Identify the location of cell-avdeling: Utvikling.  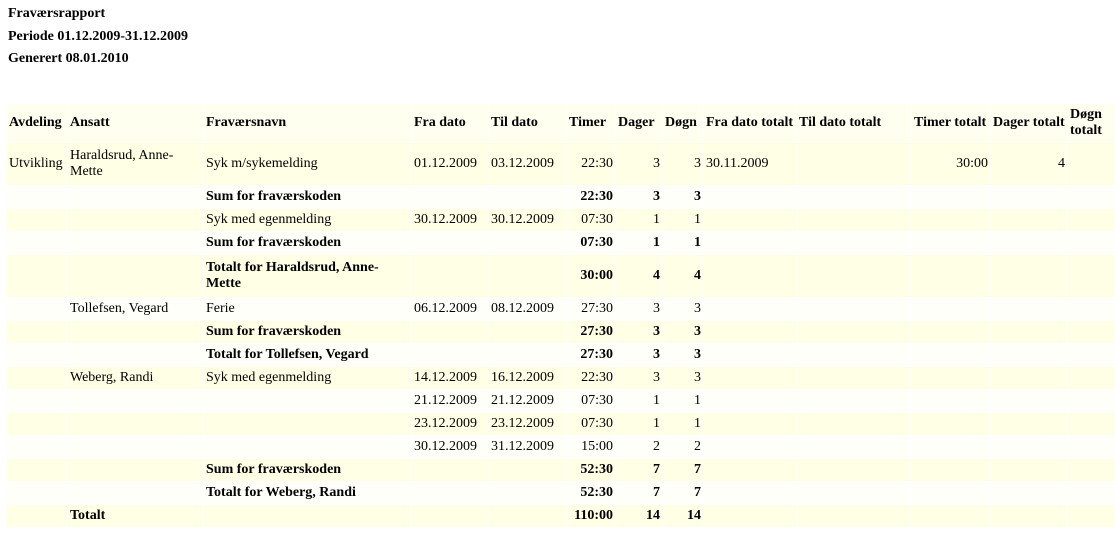
(37, 164).